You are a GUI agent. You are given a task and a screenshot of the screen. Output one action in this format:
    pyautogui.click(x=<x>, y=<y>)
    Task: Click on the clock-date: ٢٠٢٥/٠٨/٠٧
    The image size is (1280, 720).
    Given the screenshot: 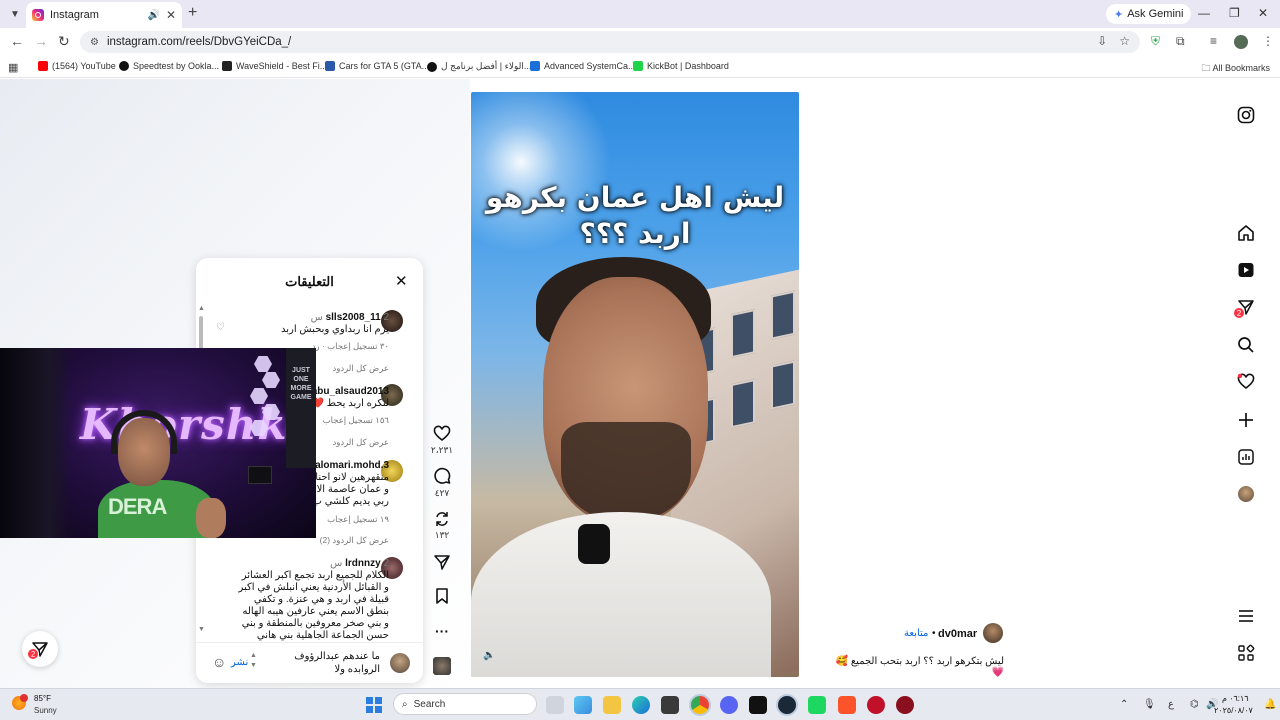 What is the action you would take?
    pyautogui.click(x=1233, y=710)
    